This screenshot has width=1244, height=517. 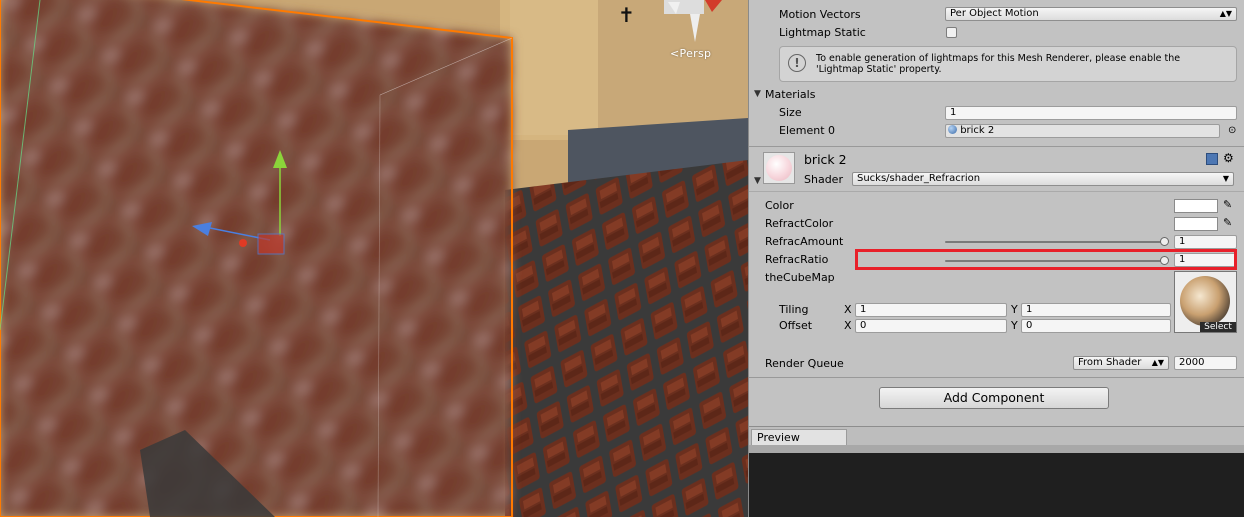 What do you see at coordinates (1225, 178) in the screenshot?
I see `dropdown-arrow-icon: ▼` at bounding box center [1225, 178].